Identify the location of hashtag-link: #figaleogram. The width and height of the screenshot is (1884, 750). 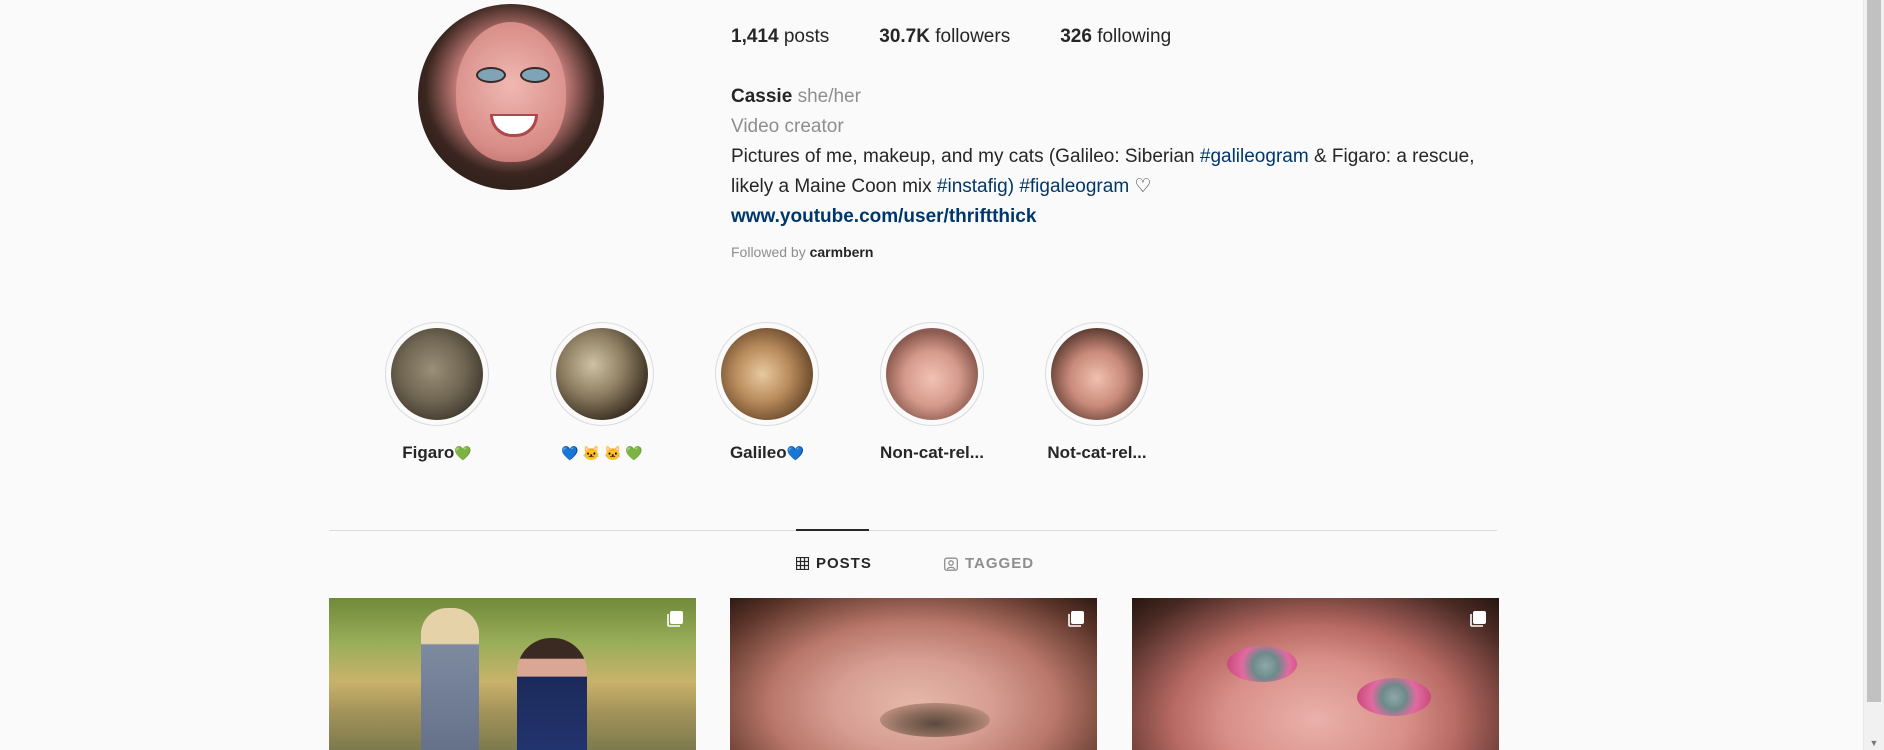
(1074, 186).